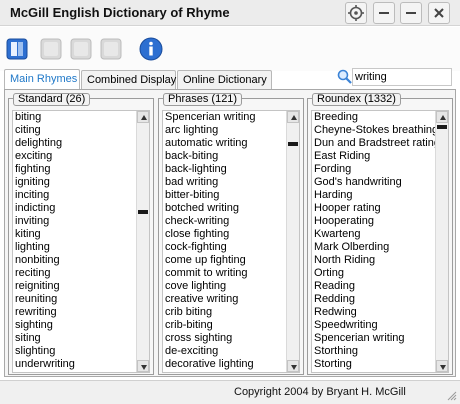 The width and height of the screenshot is (460, 404). Describe the element at coordinates (375, 169) in the screenshot. I see `list-item: Fording` at that location.